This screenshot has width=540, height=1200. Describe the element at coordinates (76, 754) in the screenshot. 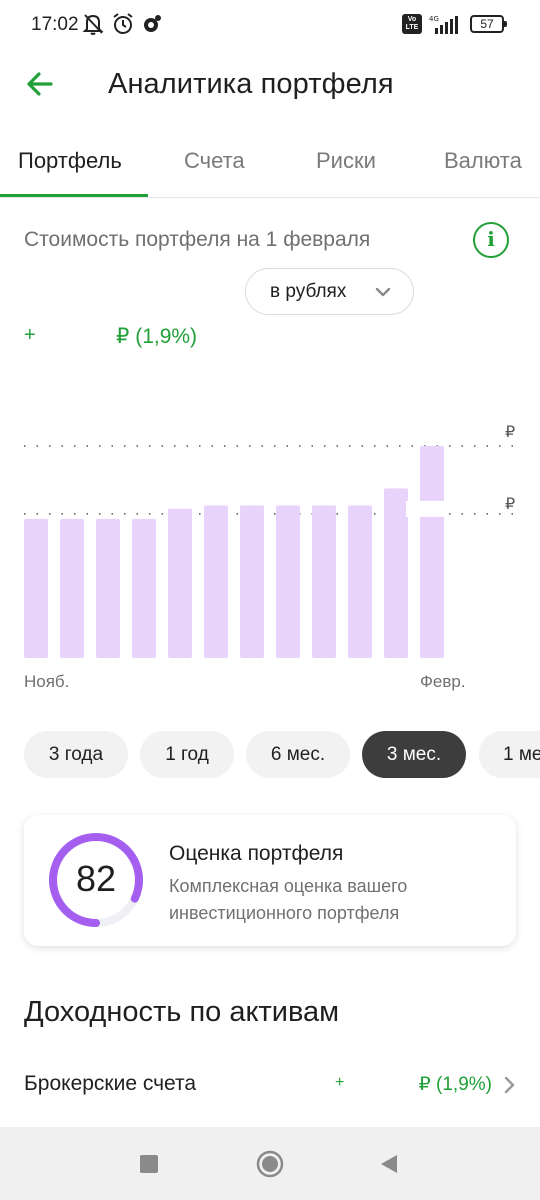

I see `period-3-years: 3 года` at that location.